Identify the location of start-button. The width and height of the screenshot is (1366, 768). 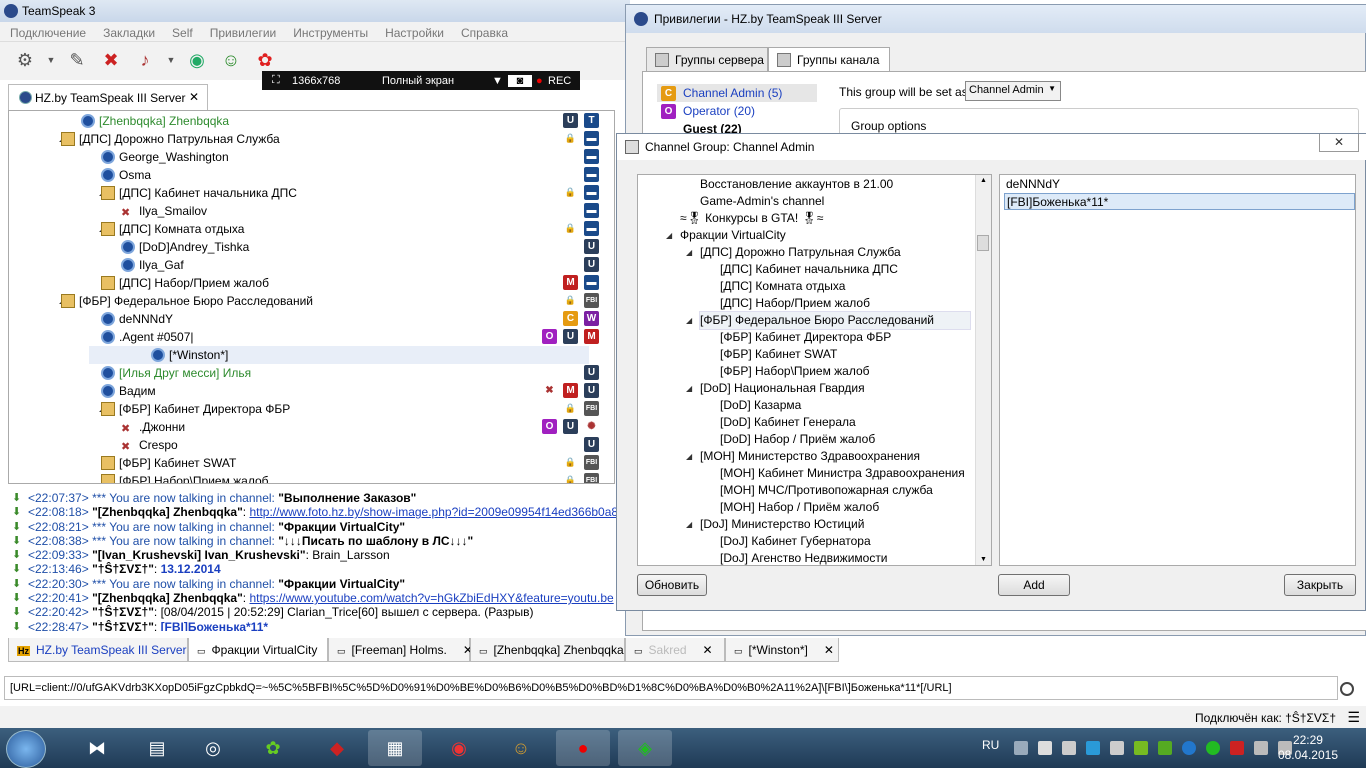
(26, 749).